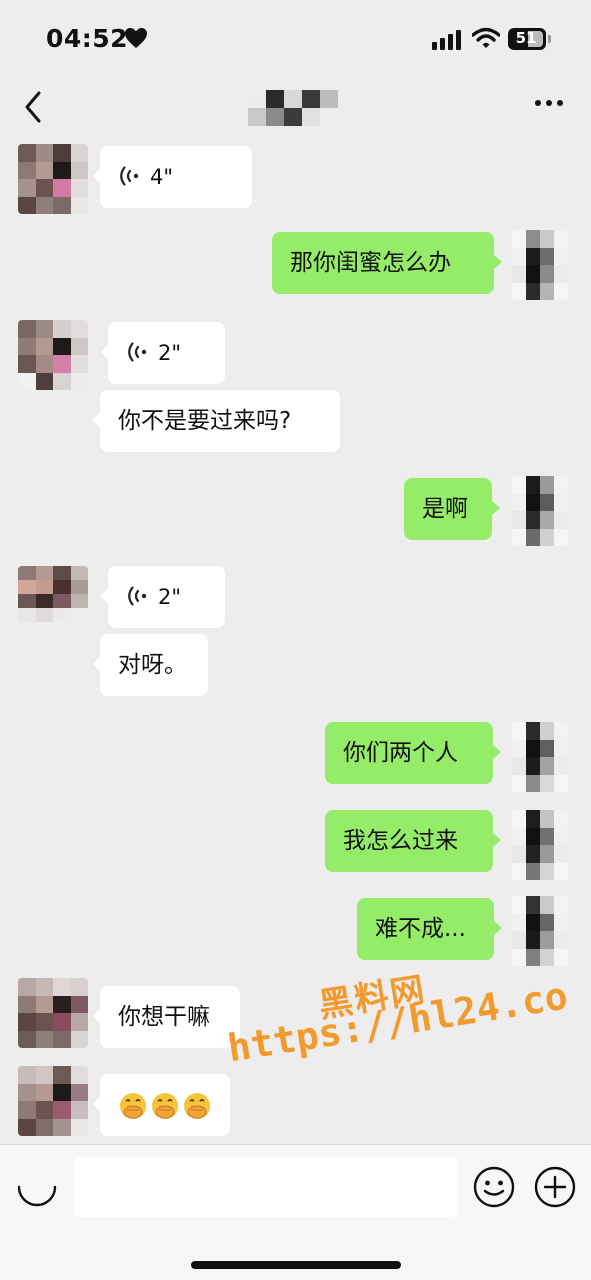  What do you see at coordinates (33, 107) in the screenshot?
I see `back-chevron-icon` at bounding box center [33, 107].